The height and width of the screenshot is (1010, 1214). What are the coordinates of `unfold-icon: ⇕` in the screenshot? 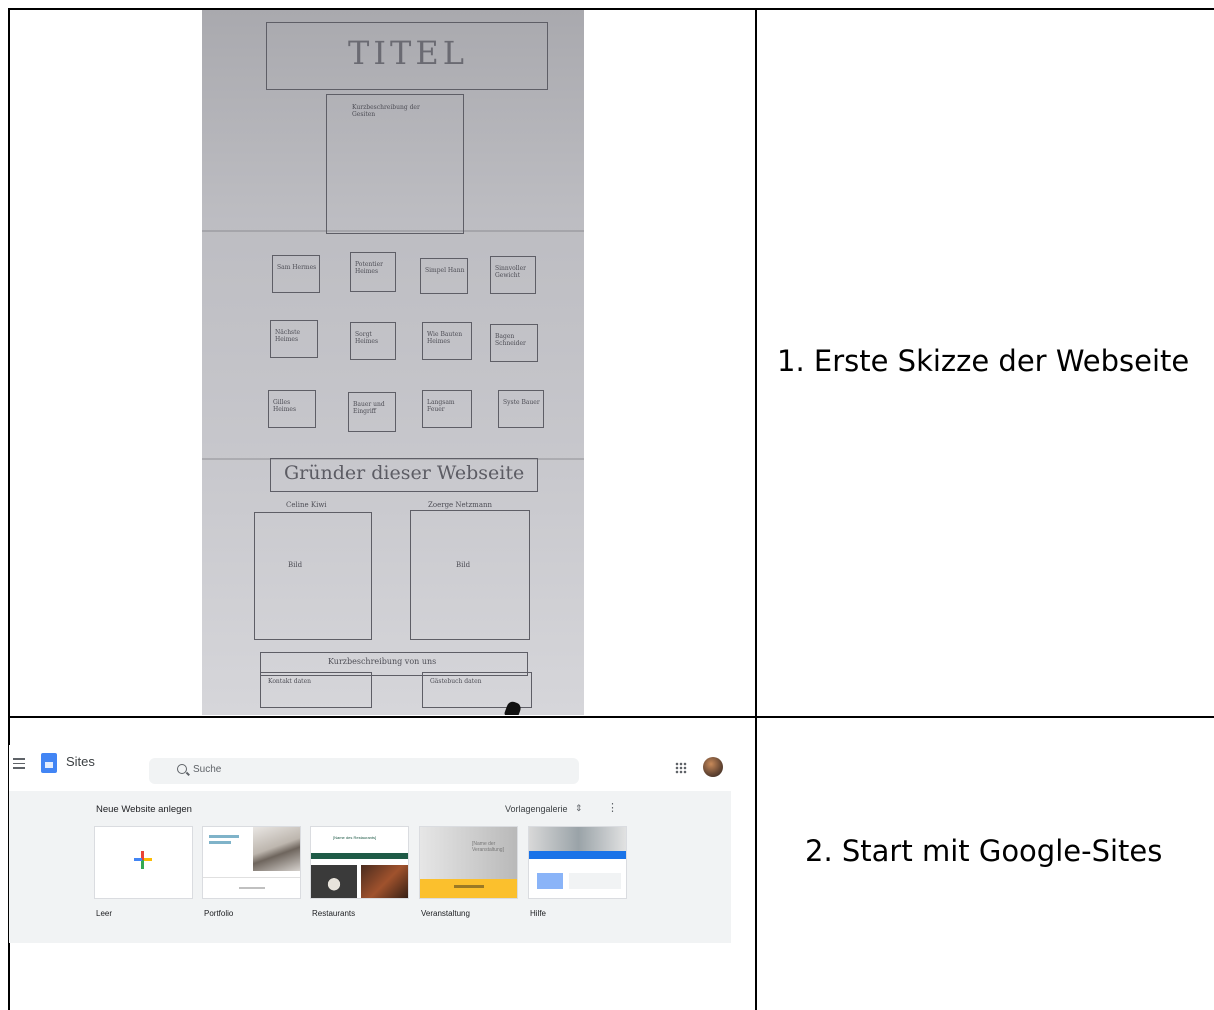 It's located at (579, 808).